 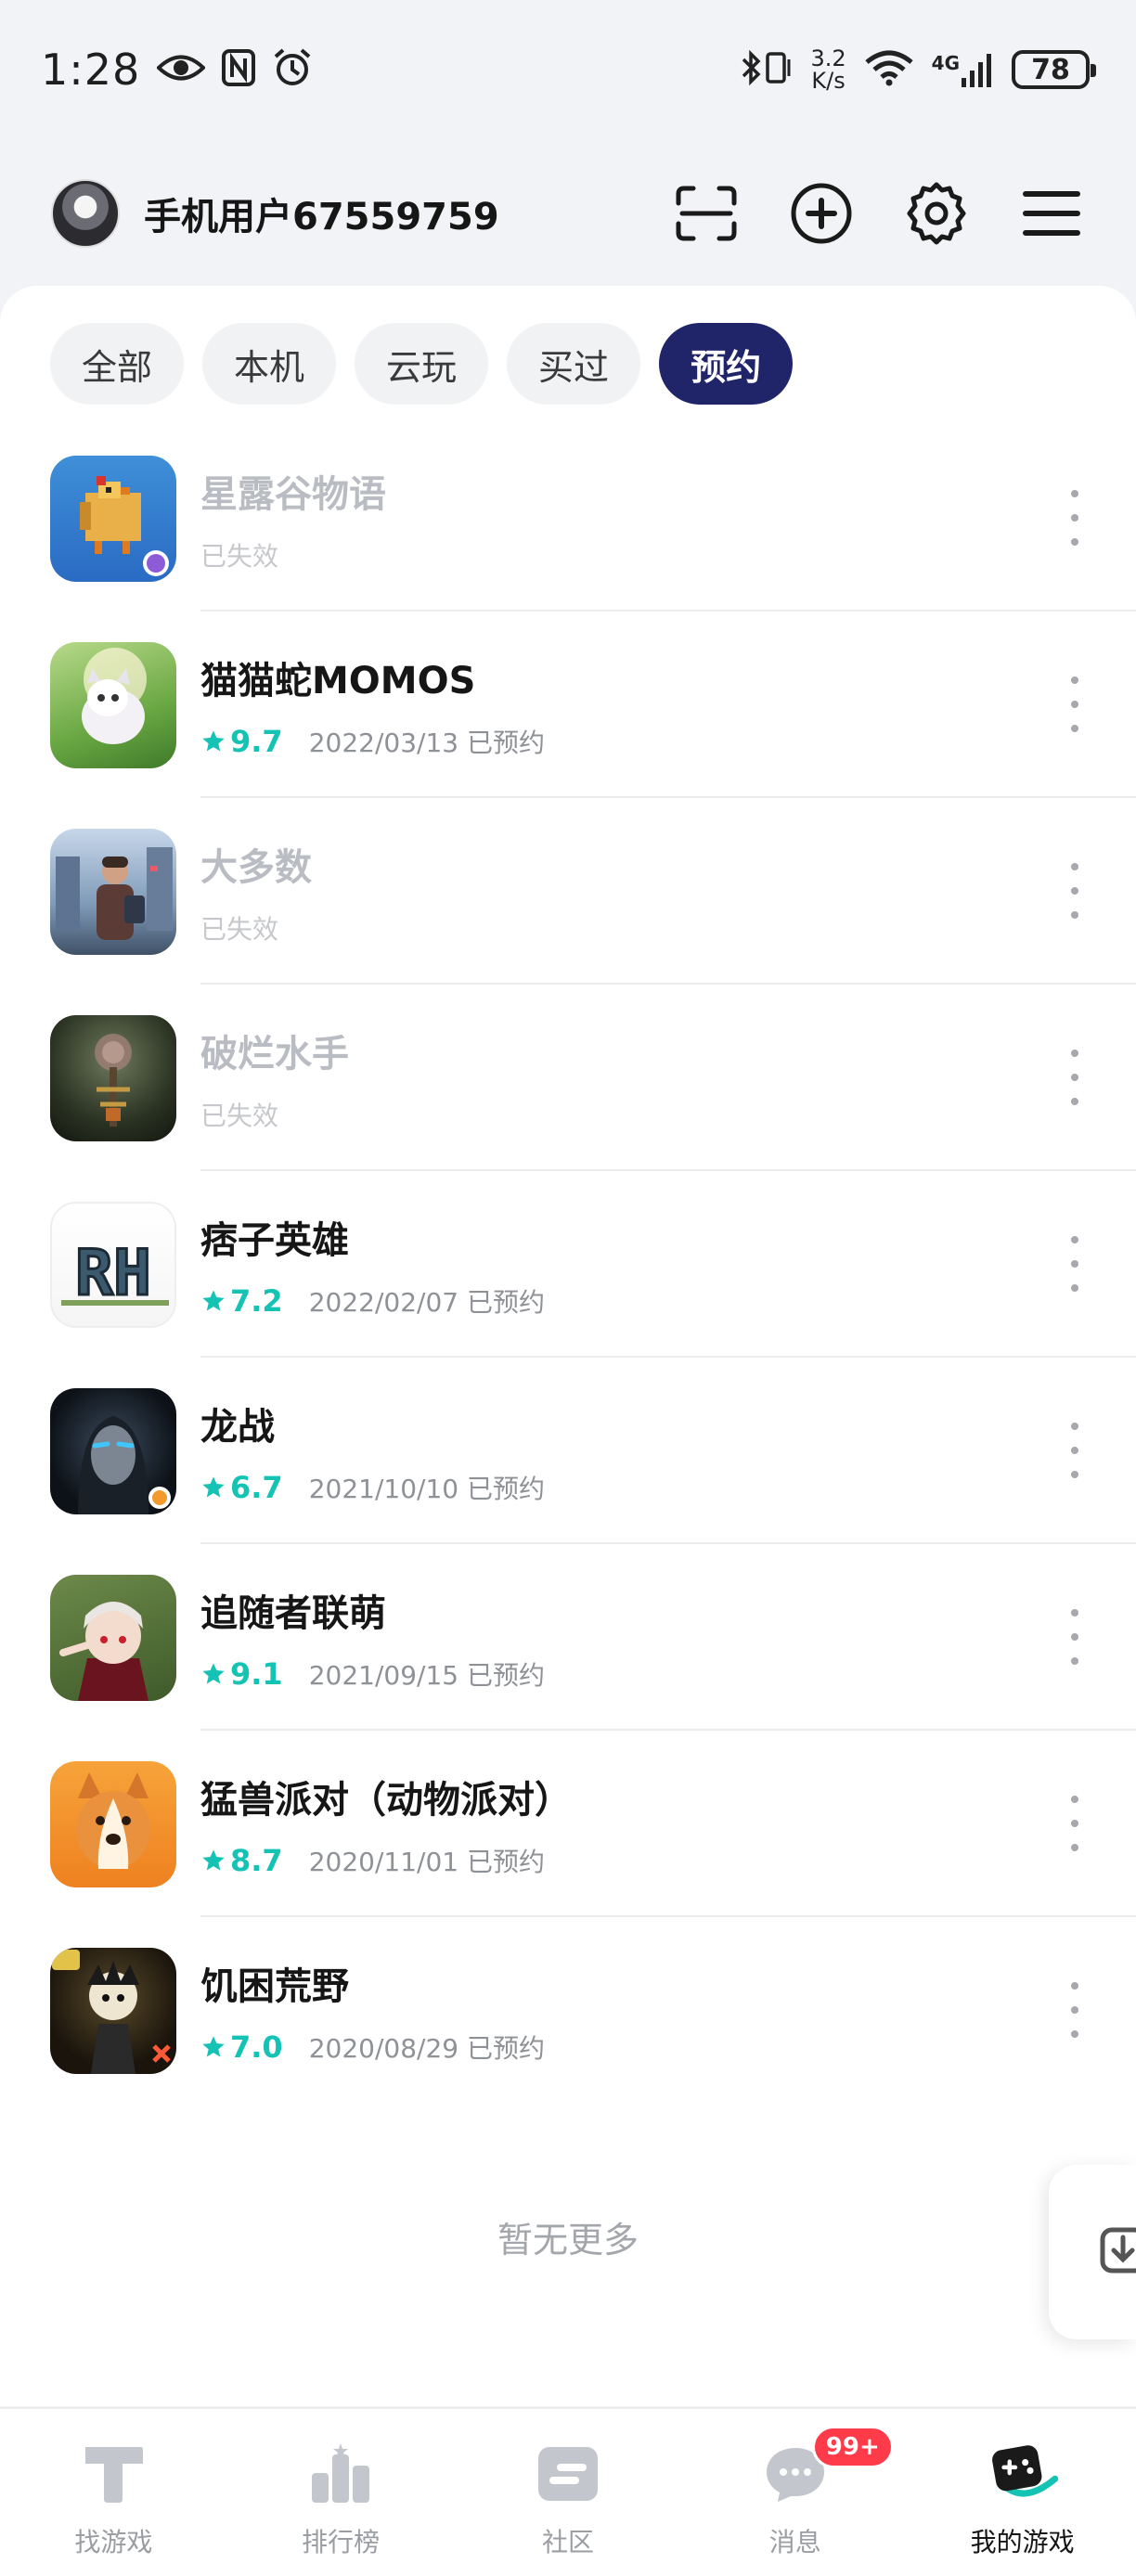 I want to click on game-score: 9.1, so click(x=241, y=1674).